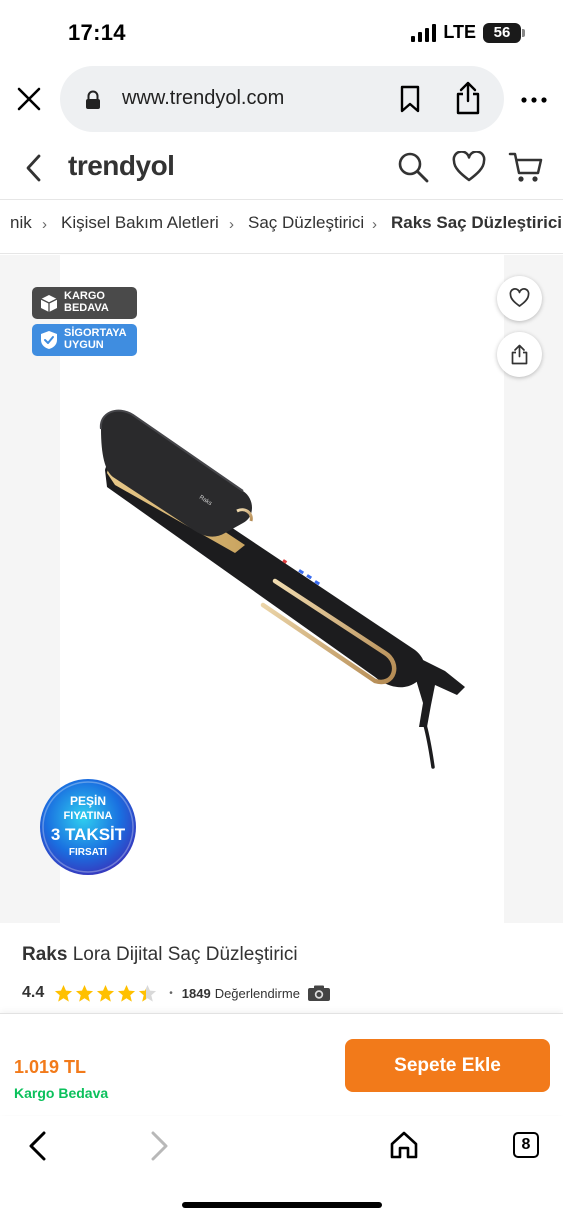 Image resolution: width=563 pixels, height=1219 pixels. Describe the element at coordinates (424, 32) in the screenshot. I see `signal-icon` at that location.